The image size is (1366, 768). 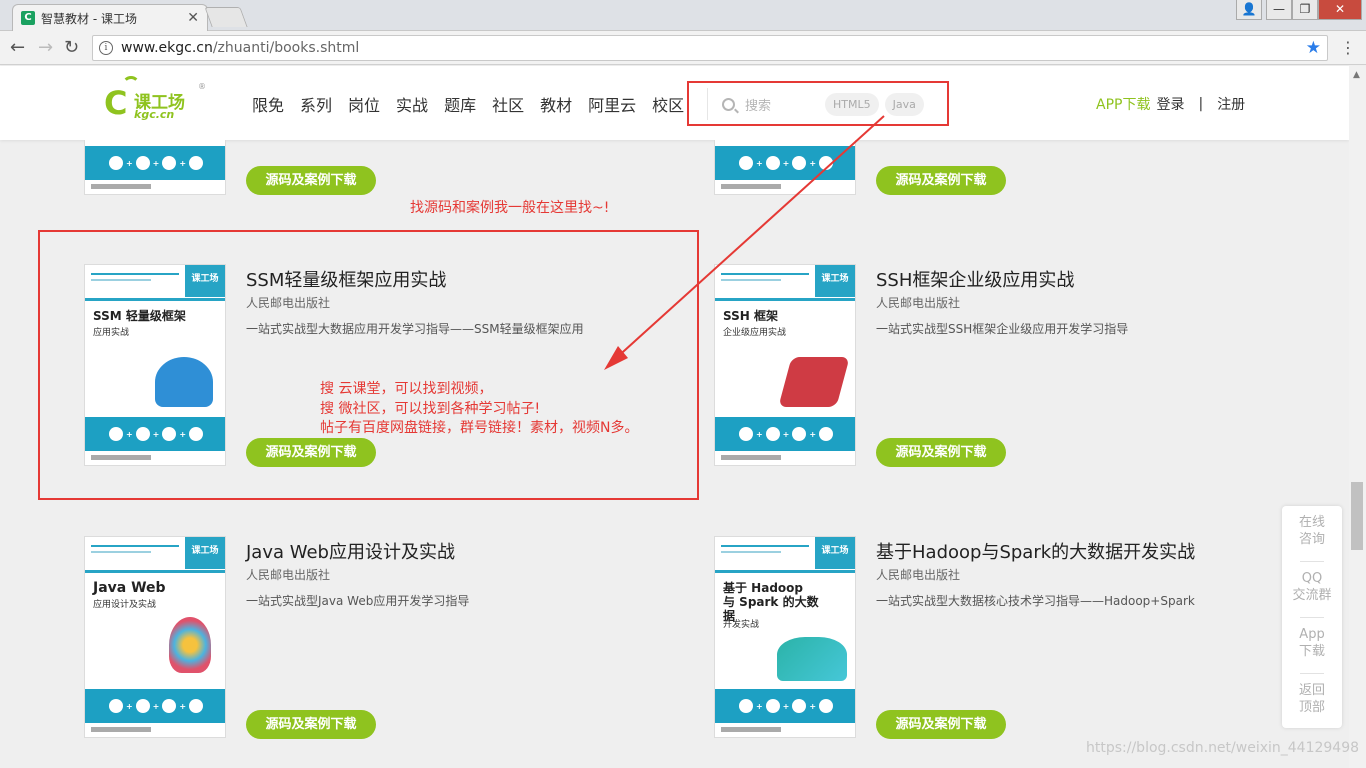 What do you see at coordinates (350, 551) in the screenshot?
I see `book-title: Java Web应用设计及实战` at bounding box center [350, 551].